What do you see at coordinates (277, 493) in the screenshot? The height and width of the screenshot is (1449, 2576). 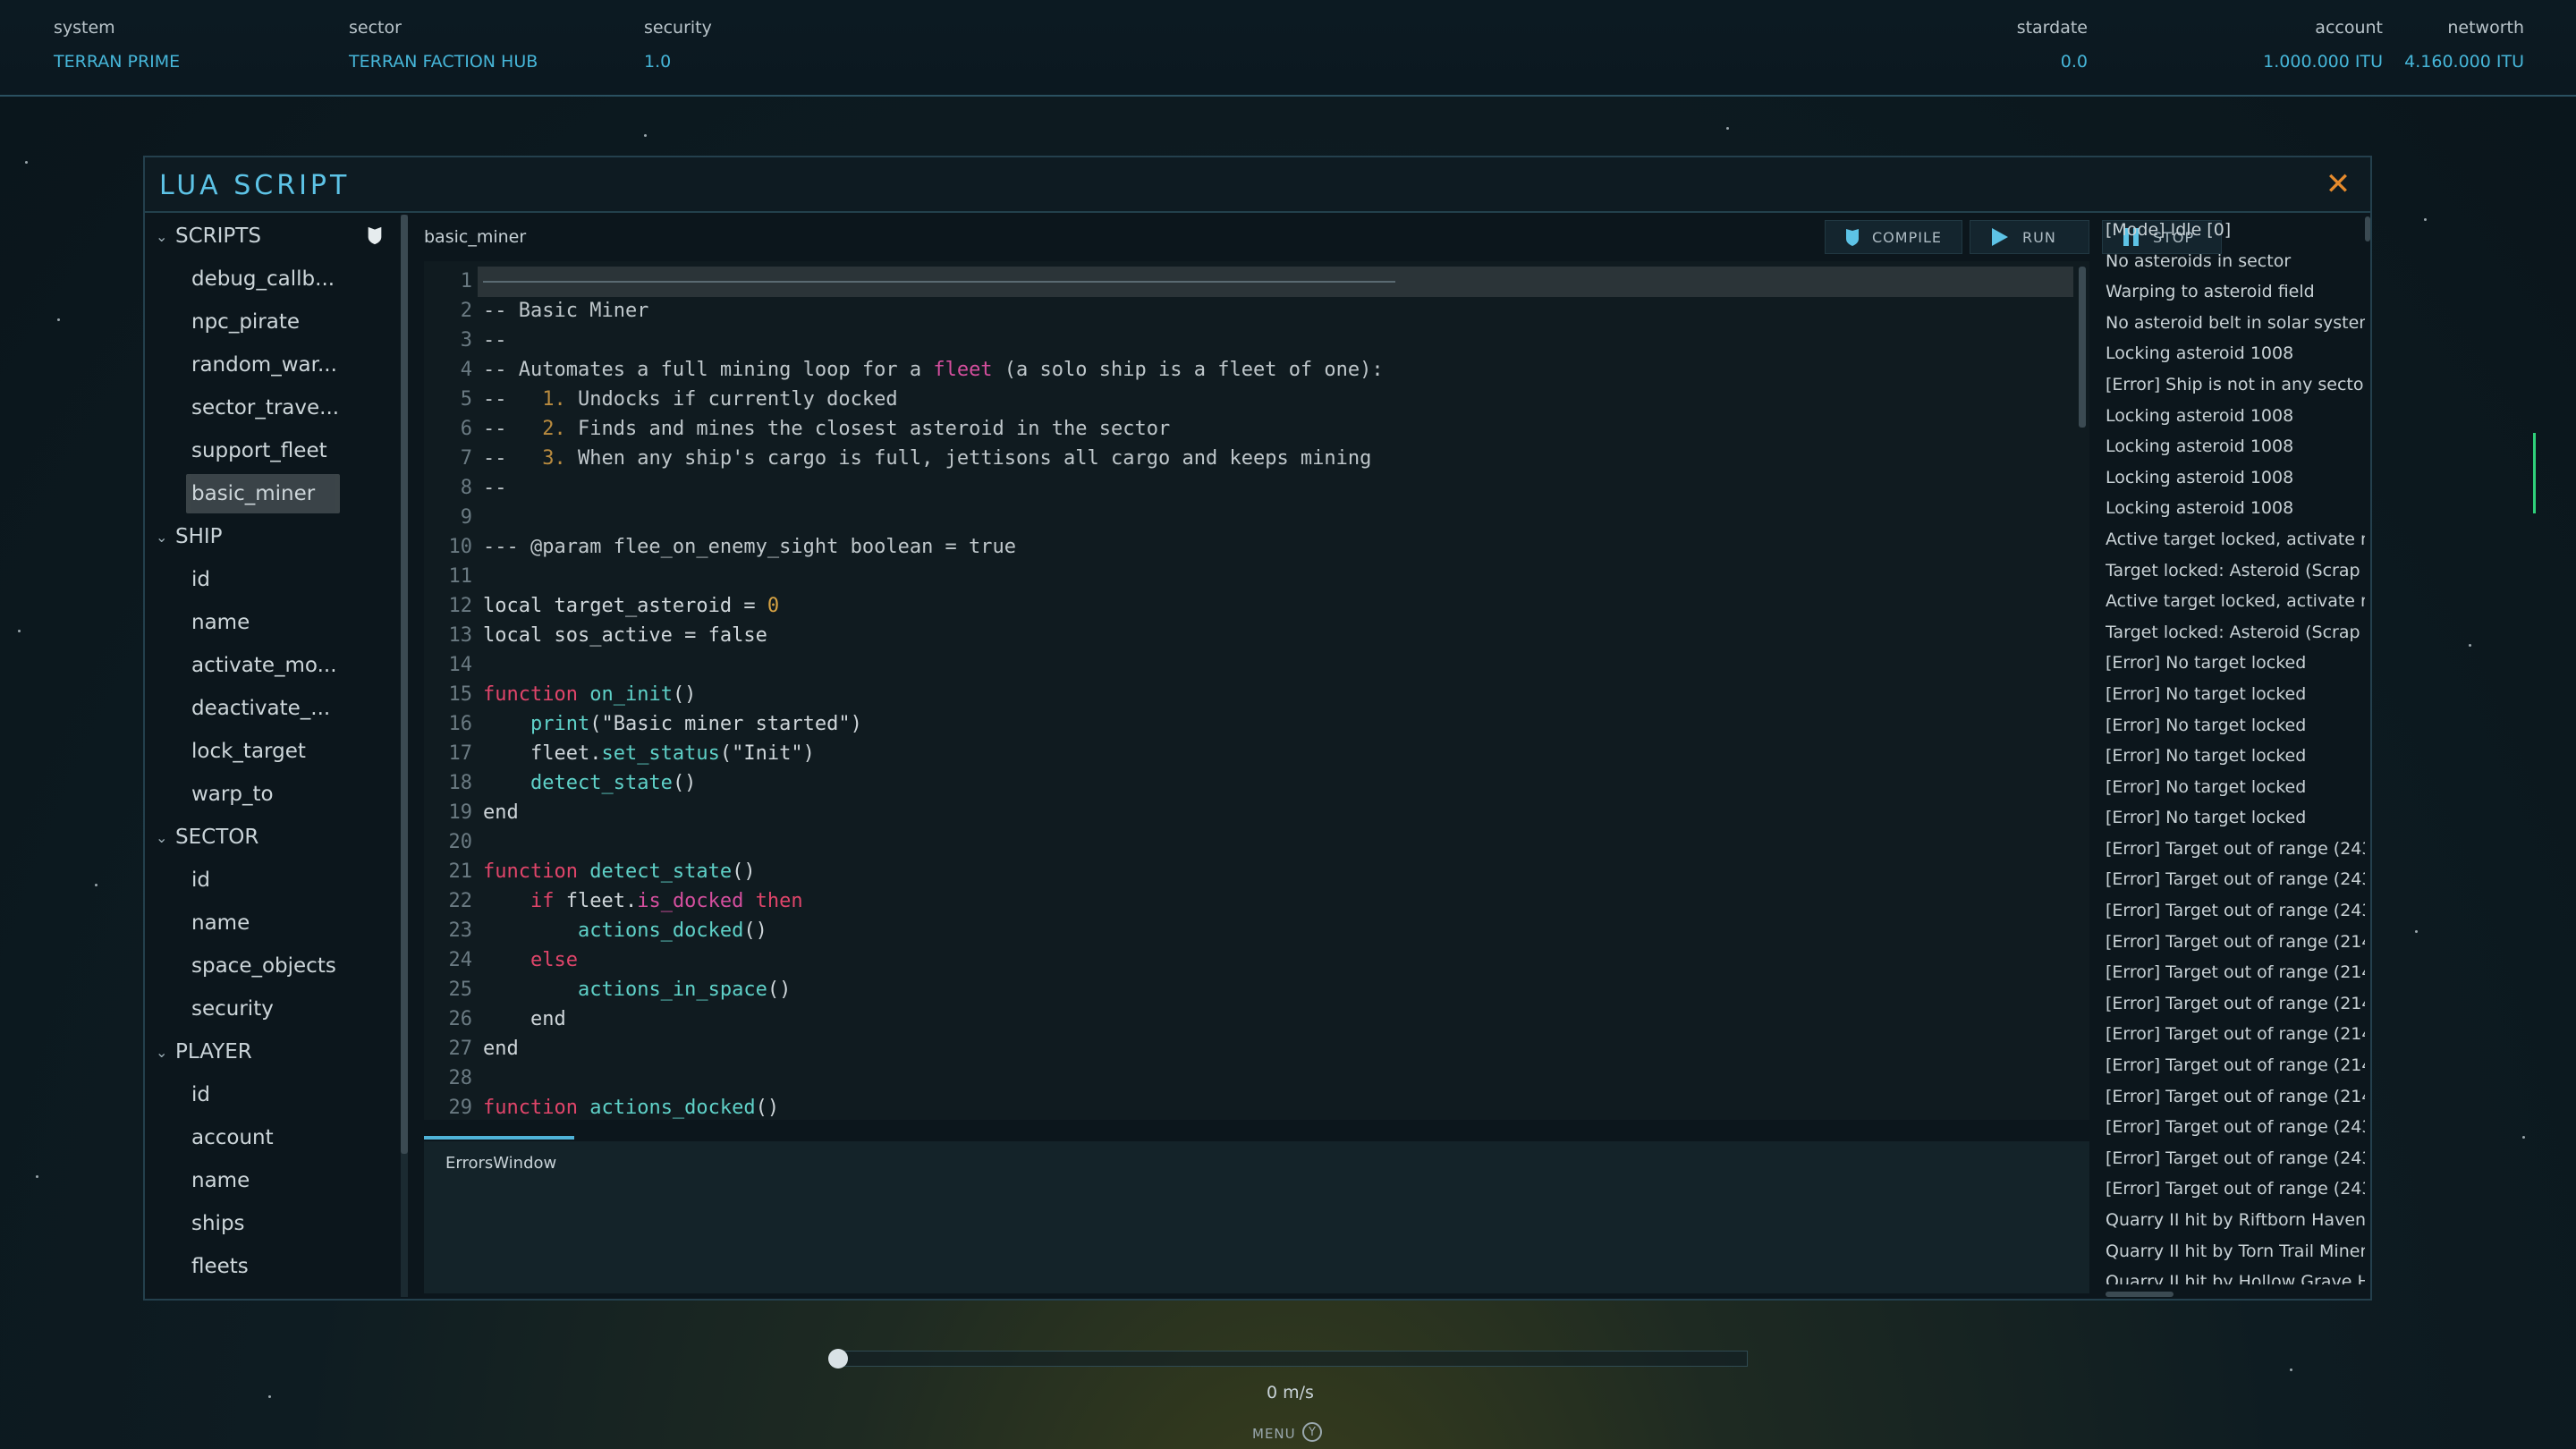 I see `sidebar-item: basic_miner` at bounding box center [277, 493].